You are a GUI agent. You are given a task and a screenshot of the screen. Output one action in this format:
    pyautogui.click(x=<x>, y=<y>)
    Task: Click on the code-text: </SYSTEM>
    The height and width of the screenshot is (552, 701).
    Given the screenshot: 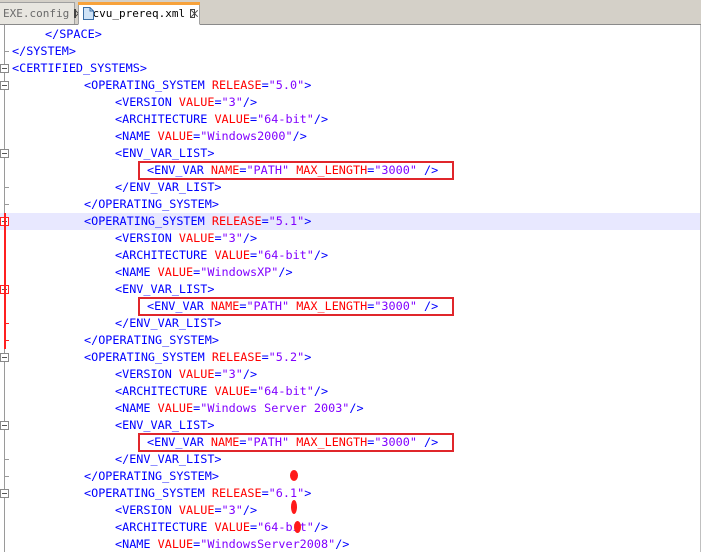 What is the action you would take?
    pyautogui.click(x=44, y=51)
    